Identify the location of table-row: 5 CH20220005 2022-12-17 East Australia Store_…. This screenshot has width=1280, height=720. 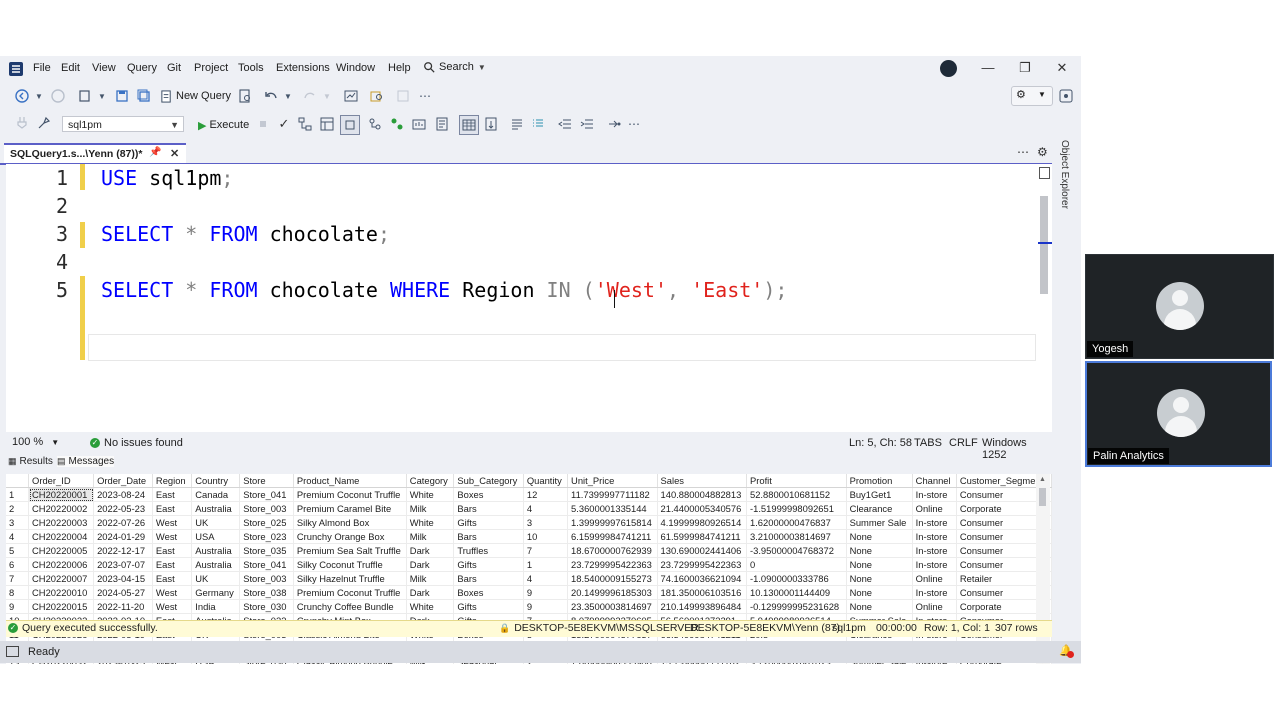
(529, 550).